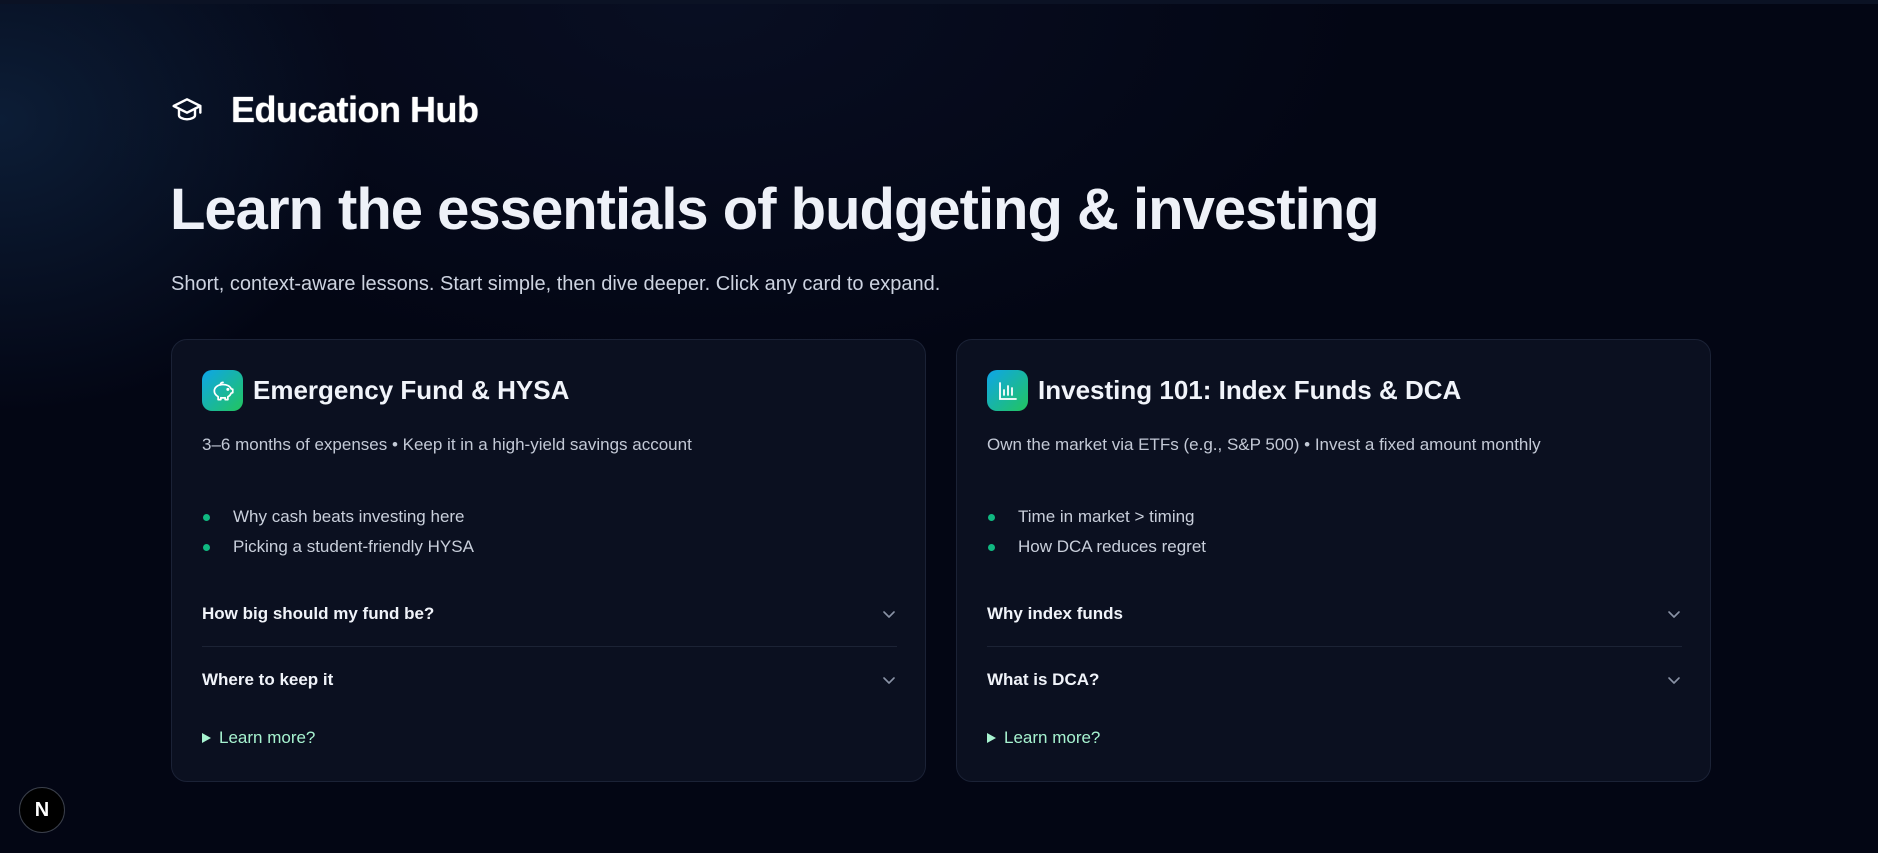  I want to click on list-item-label: How DCA reduces regret, so click(1112, 546).